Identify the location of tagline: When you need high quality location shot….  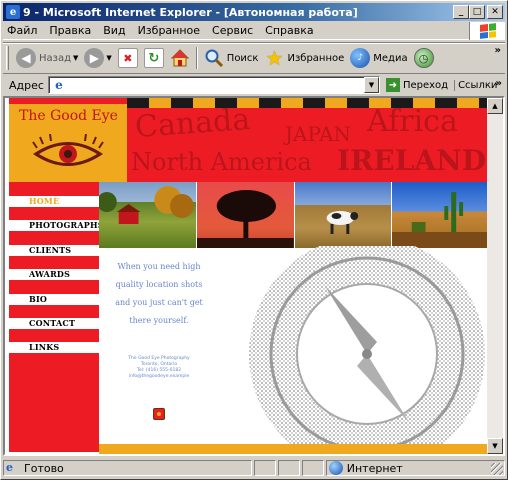
(159, 293).